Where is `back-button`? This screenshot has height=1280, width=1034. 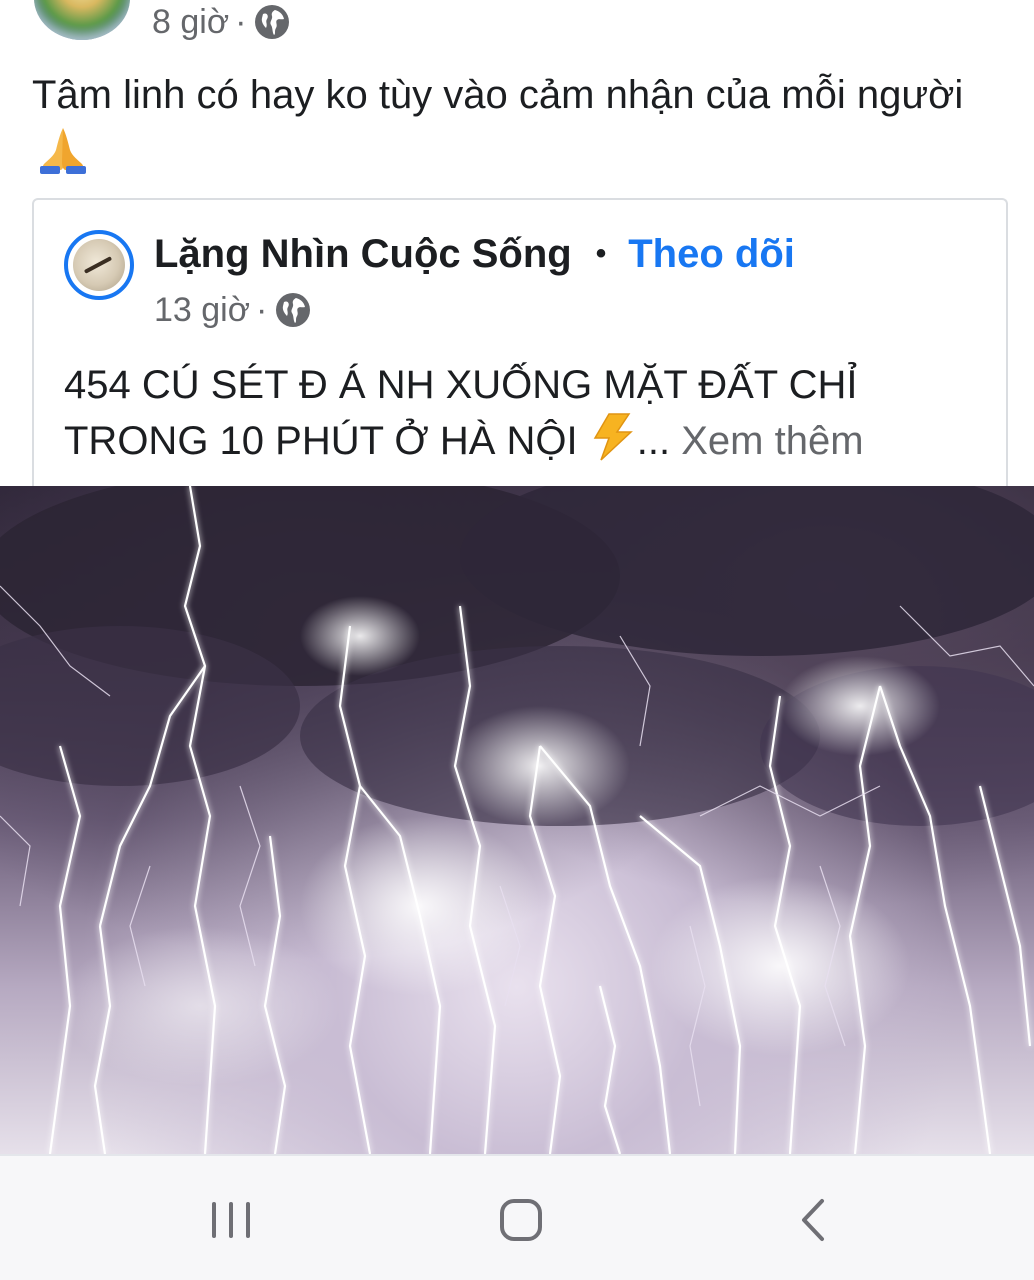 back-button is located at coordinates (813, 1222).